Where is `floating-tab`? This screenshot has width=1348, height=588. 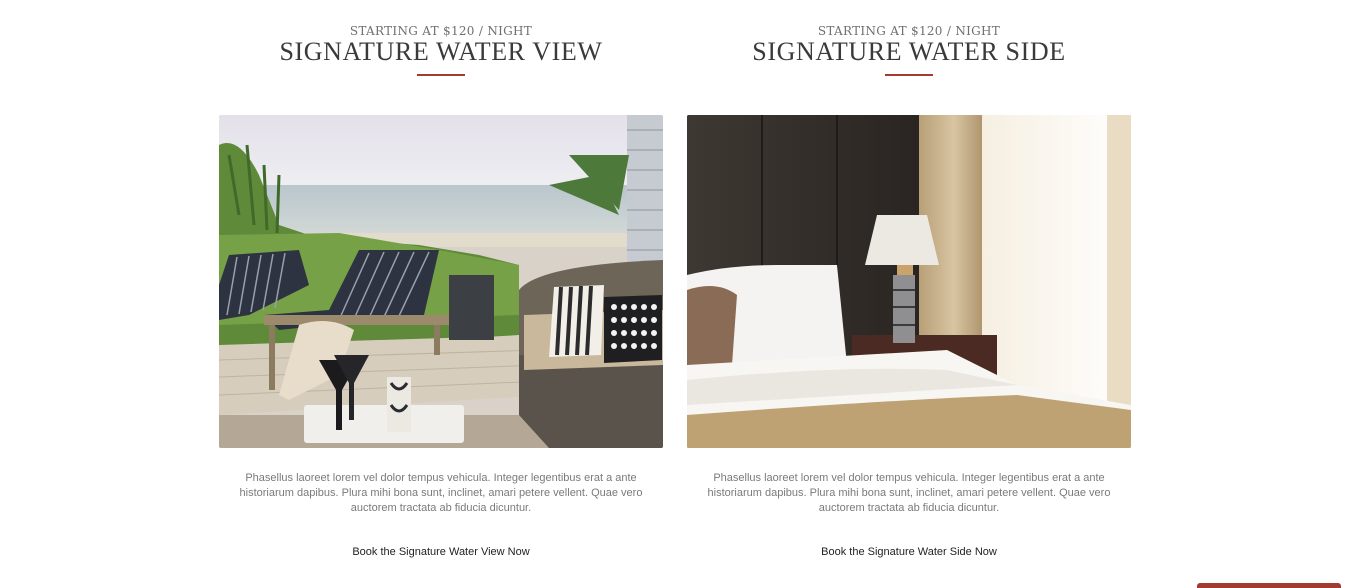
floating-tab is located at coordinates (1269, 585).